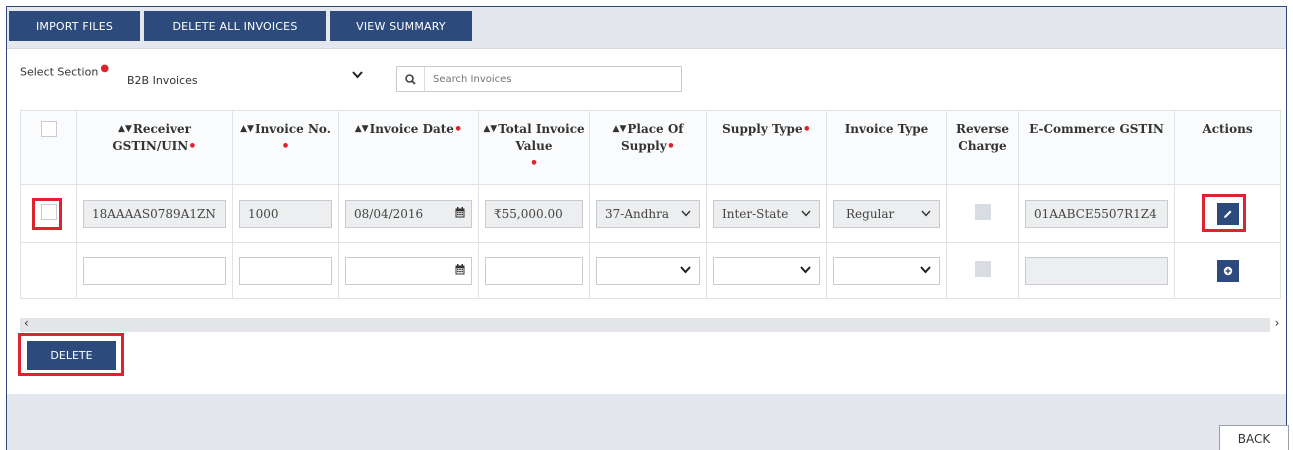 The width and height of the screenshot is (1293, 450). I want to click on col-total-value-header: ▲▼Total Invoice Value •, so click(534, 147).